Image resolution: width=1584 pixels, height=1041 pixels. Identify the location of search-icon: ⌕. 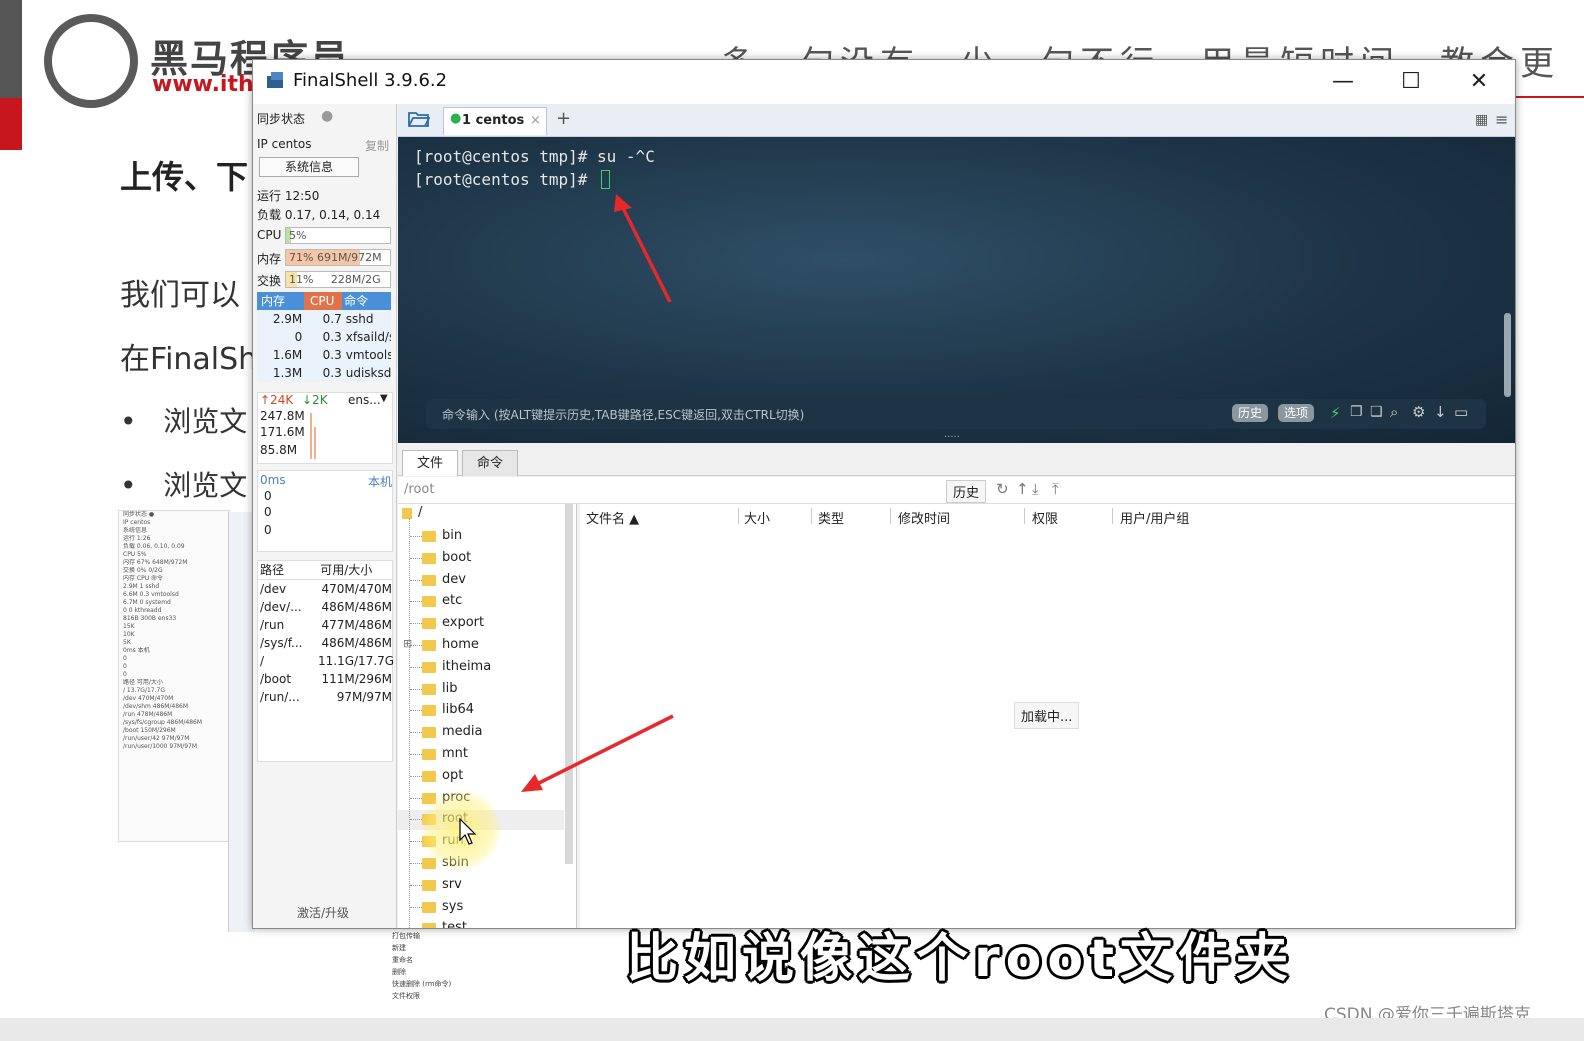
(1394, 412).